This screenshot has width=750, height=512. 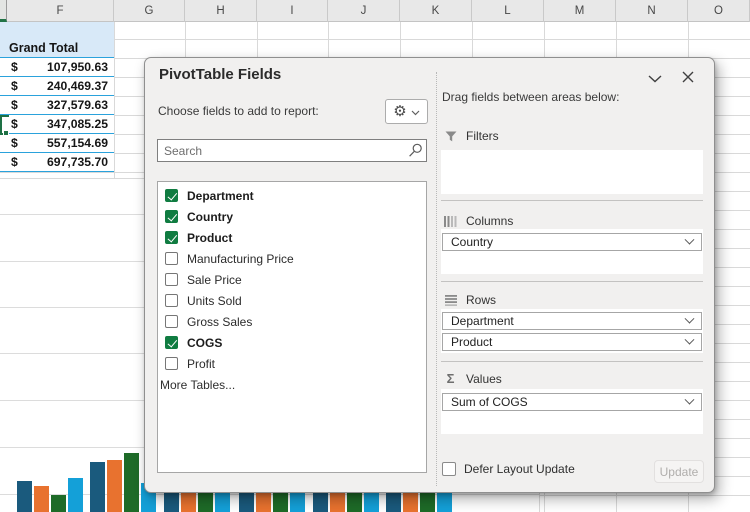 I want to click on pane-divider, so click(x=436, y=279).